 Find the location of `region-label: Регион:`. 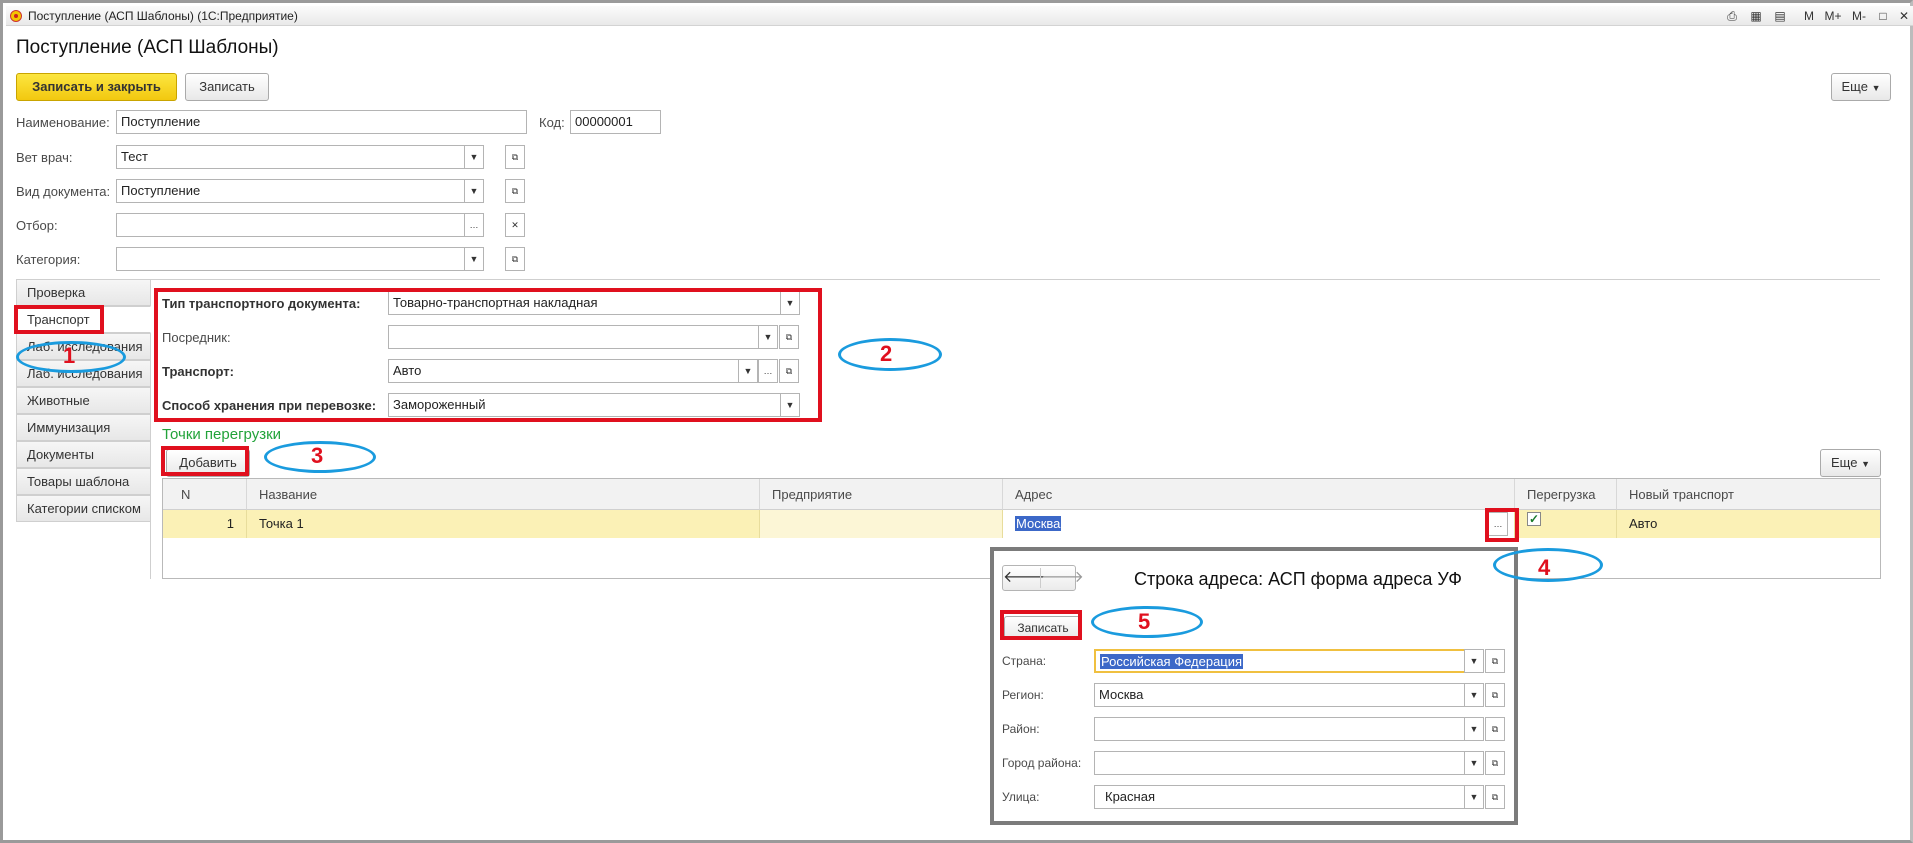

region-label: Регион: is located at coordinates (1023, 695).